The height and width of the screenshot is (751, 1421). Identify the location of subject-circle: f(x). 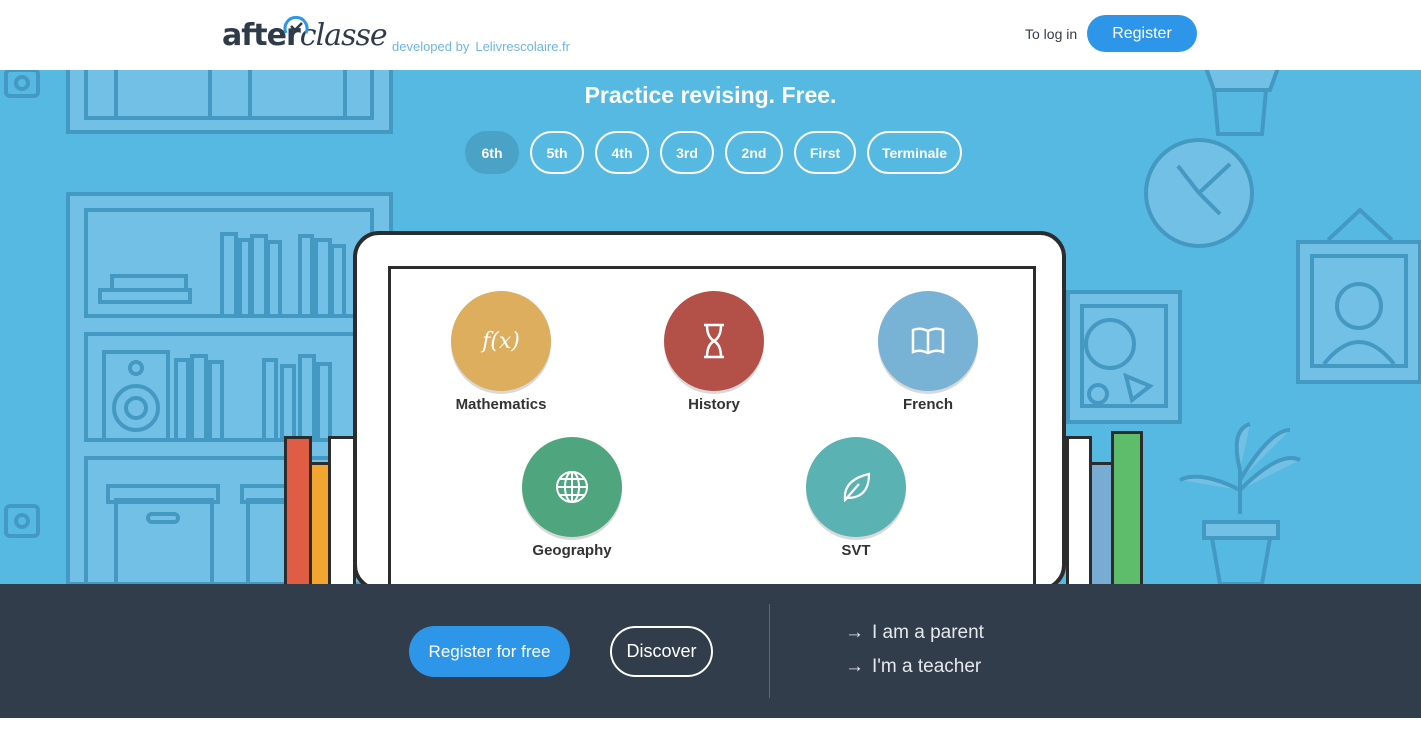
(501, 341).